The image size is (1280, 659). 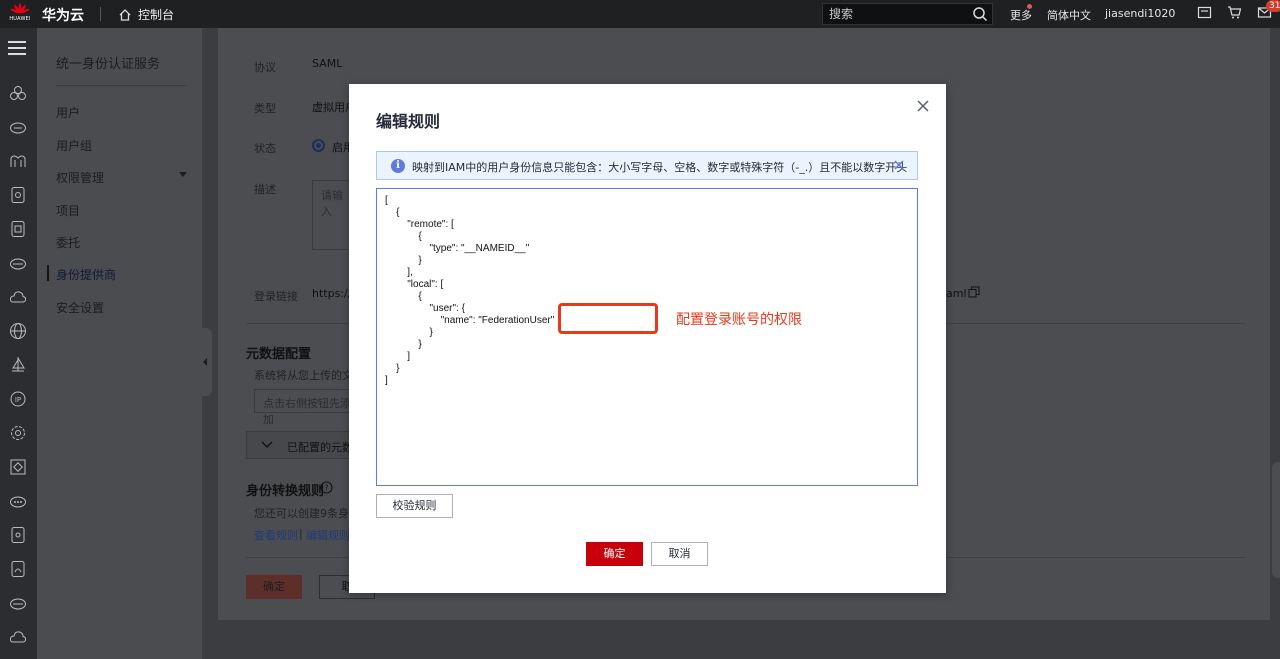 I want to click on home-icon, so click(x=125, y=14).